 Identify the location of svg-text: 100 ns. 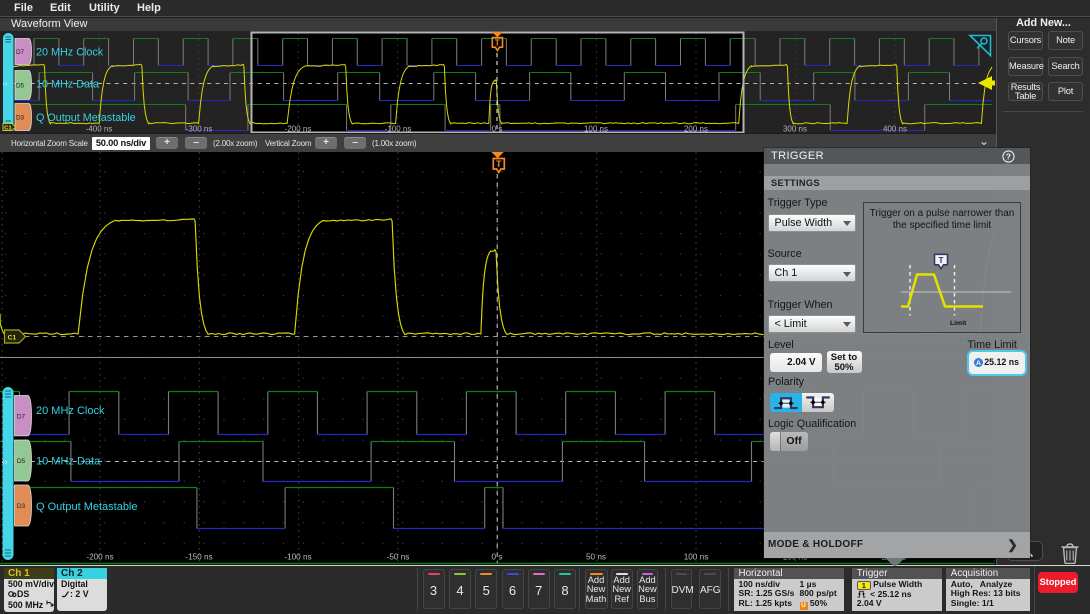
(596, 129).